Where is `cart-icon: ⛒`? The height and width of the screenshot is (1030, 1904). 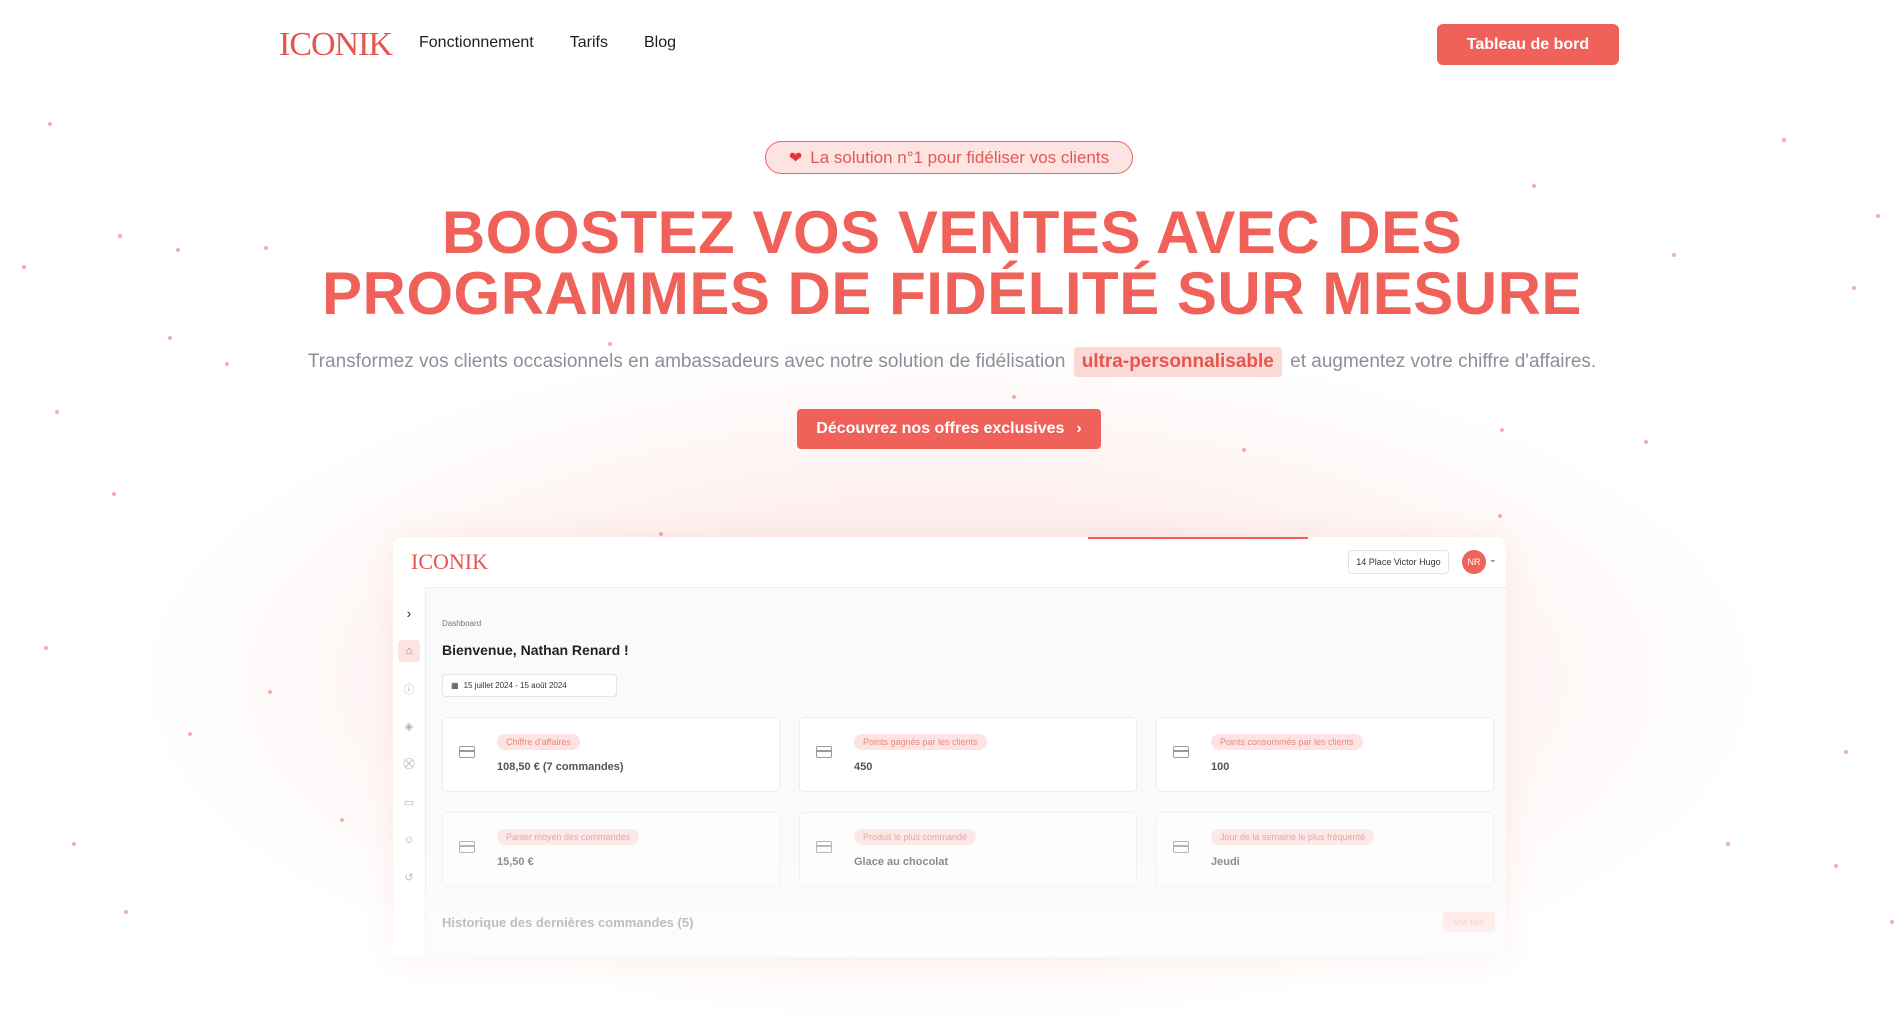
cart-icon: ⛒ is located at coordinates (409, 764).